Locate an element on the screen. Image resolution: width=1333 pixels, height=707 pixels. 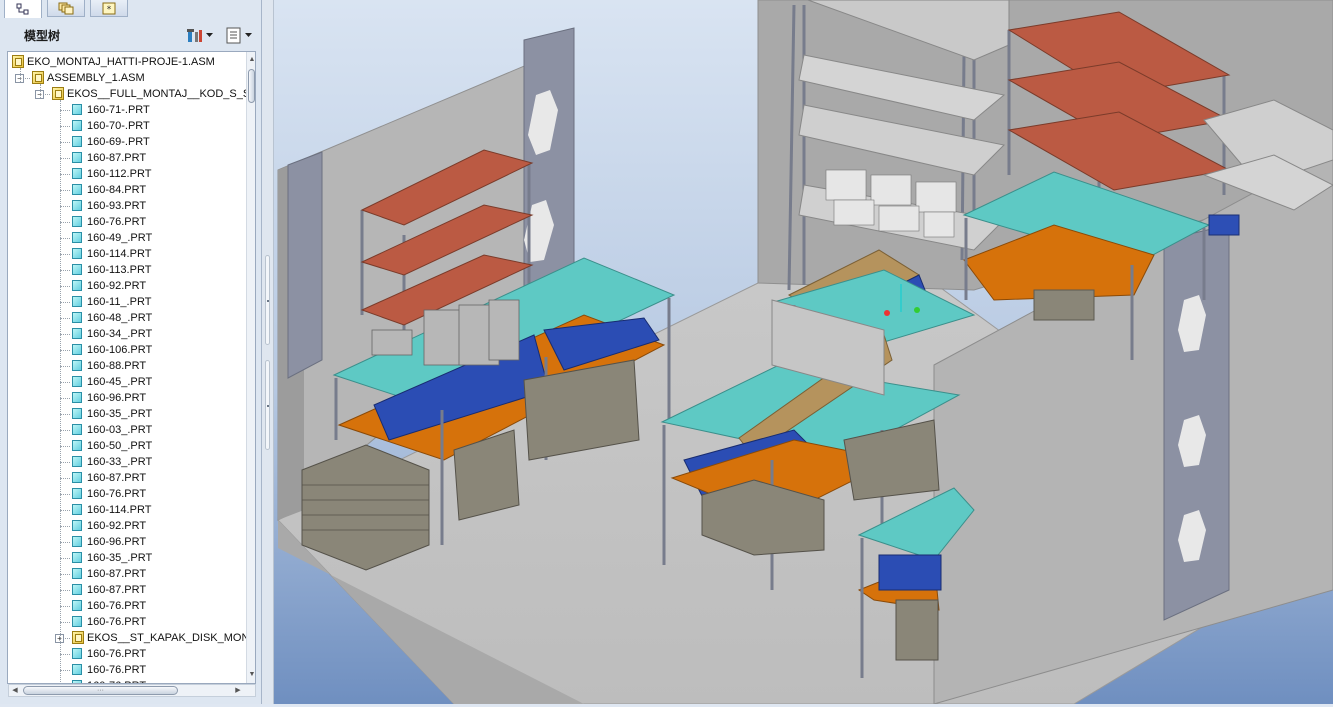
tab-layers is located at coordinates (66, 8).